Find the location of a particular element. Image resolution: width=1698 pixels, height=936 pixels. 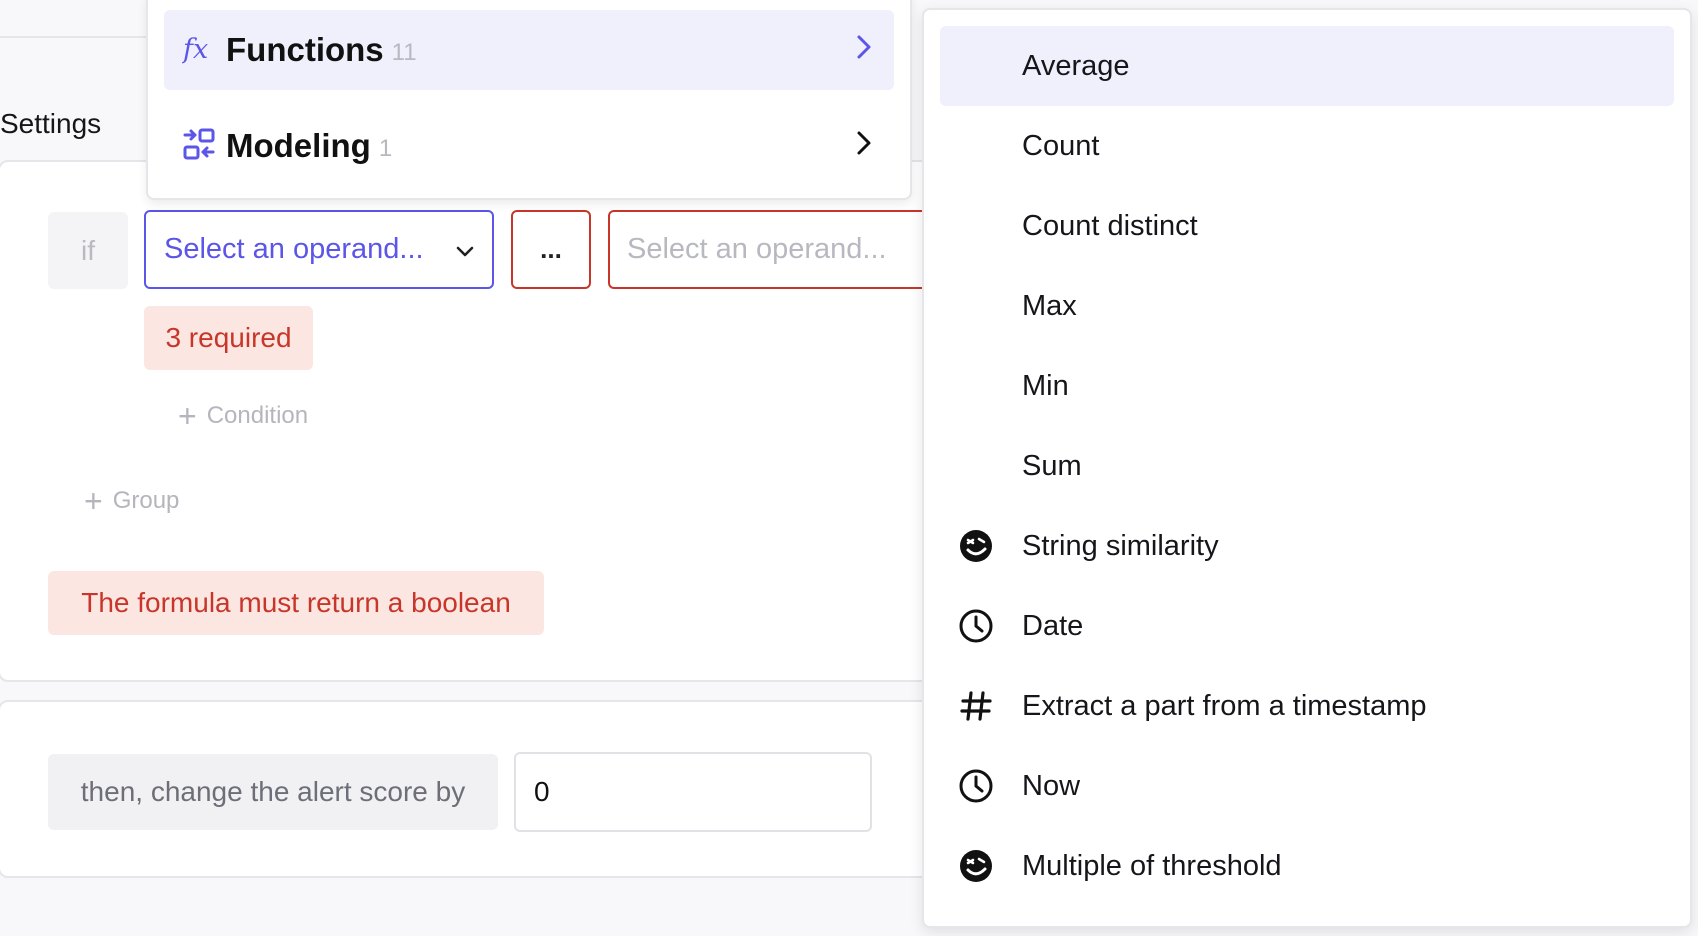

add-group-button: + Group is located at coordinates (131, 501).